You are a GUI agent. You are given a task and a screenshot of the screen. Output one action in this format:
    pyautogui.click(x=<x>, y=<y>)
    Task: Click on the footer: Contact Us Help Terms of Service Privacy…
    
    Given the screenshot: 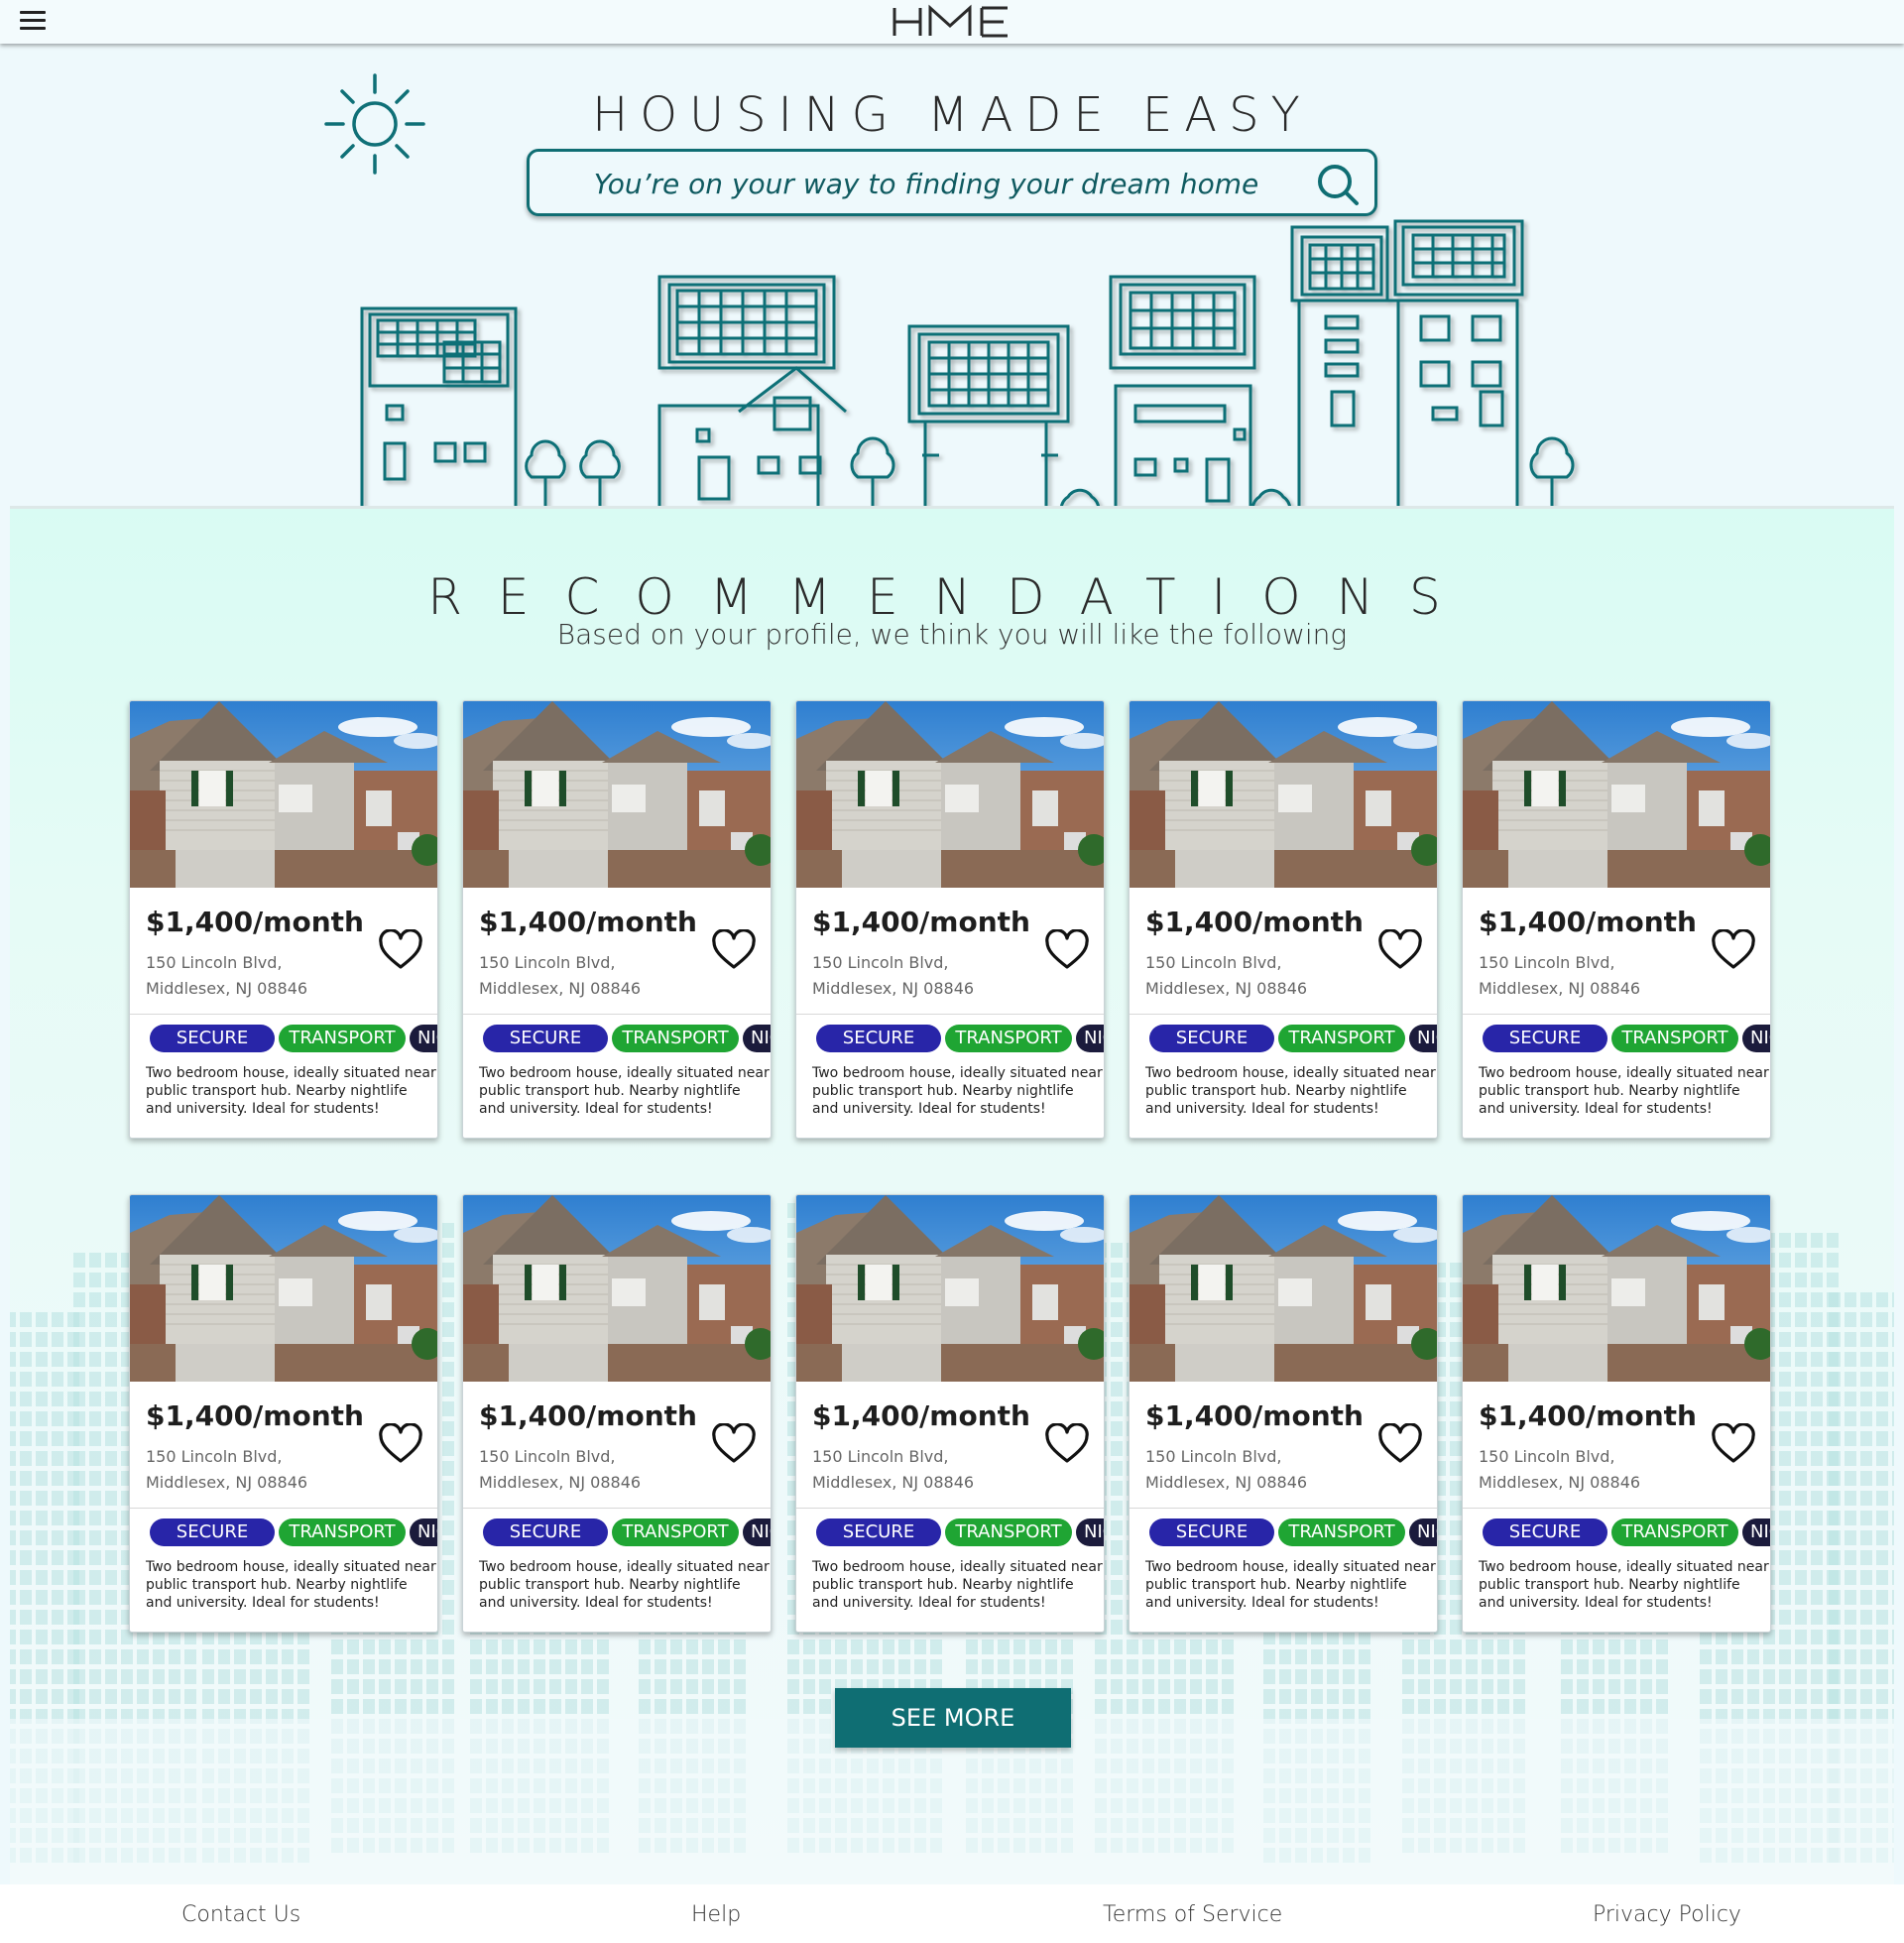 What is the action you would take?
    pyautogui.click(x=952, y=1914)
    